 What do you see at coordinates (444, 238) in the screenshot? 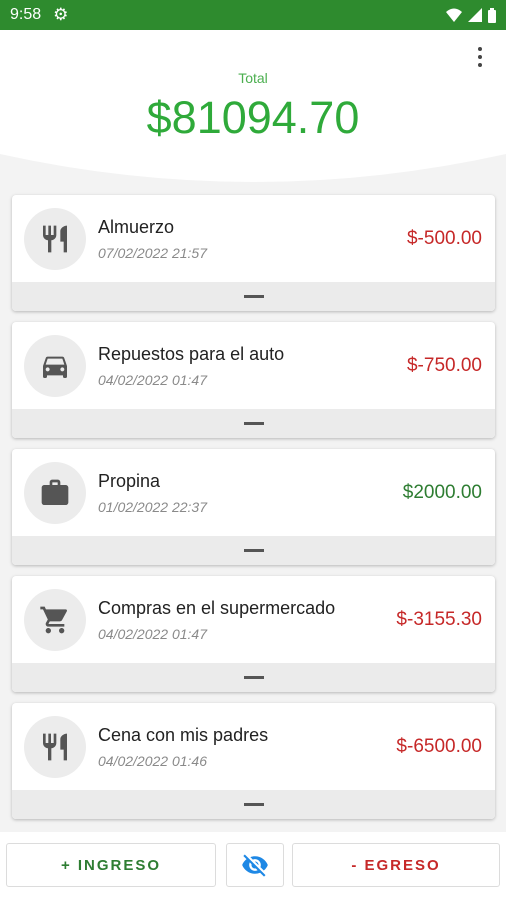
I see `transaction-amount: $-500.00` at bounding box center [444, 238].